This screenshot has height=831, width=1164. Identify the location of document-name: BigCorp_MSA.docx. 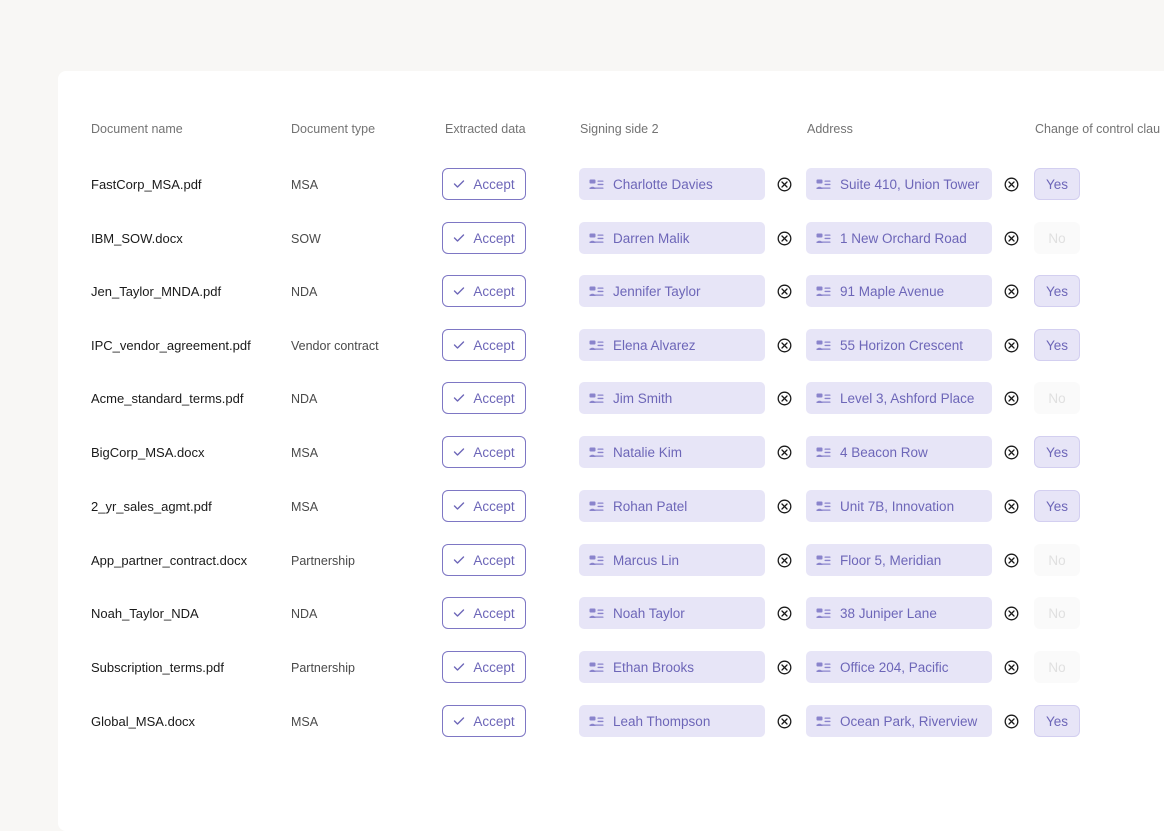
(148, 452).